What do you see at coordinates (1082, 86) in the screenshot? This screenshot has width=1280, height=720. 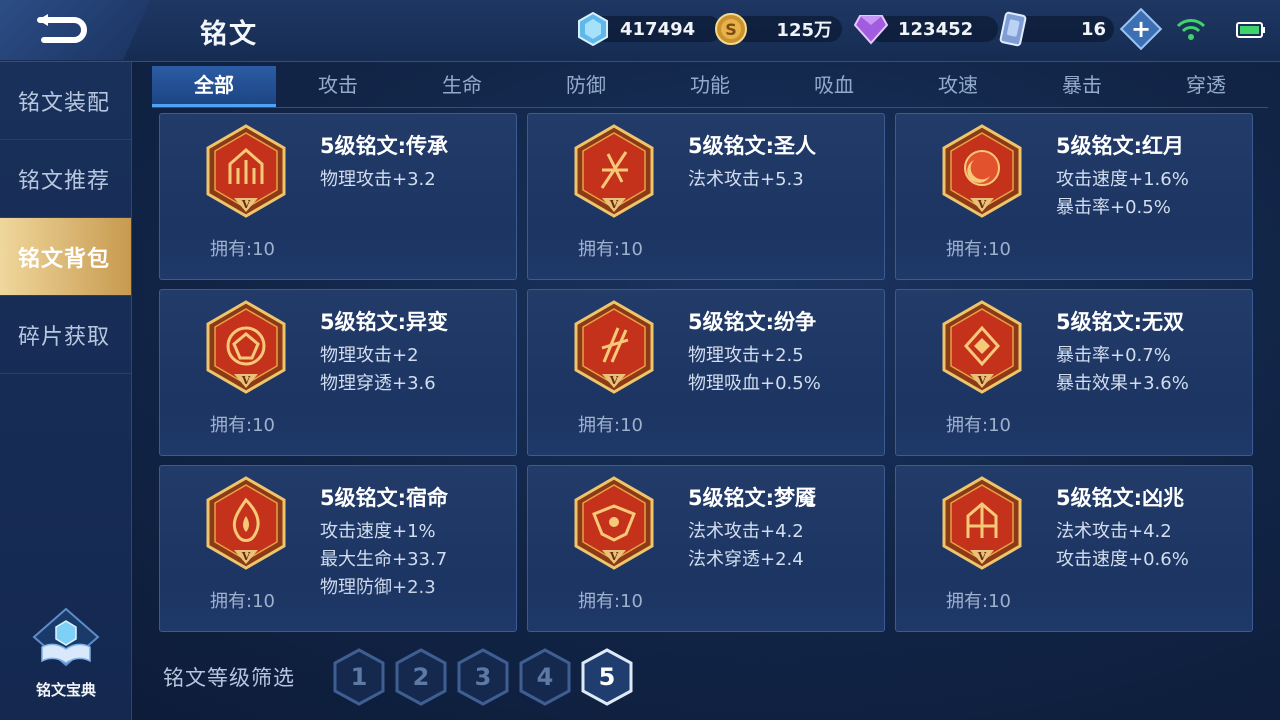 I see `tab-crit: 暴击` at bounding box center [1082, 86].